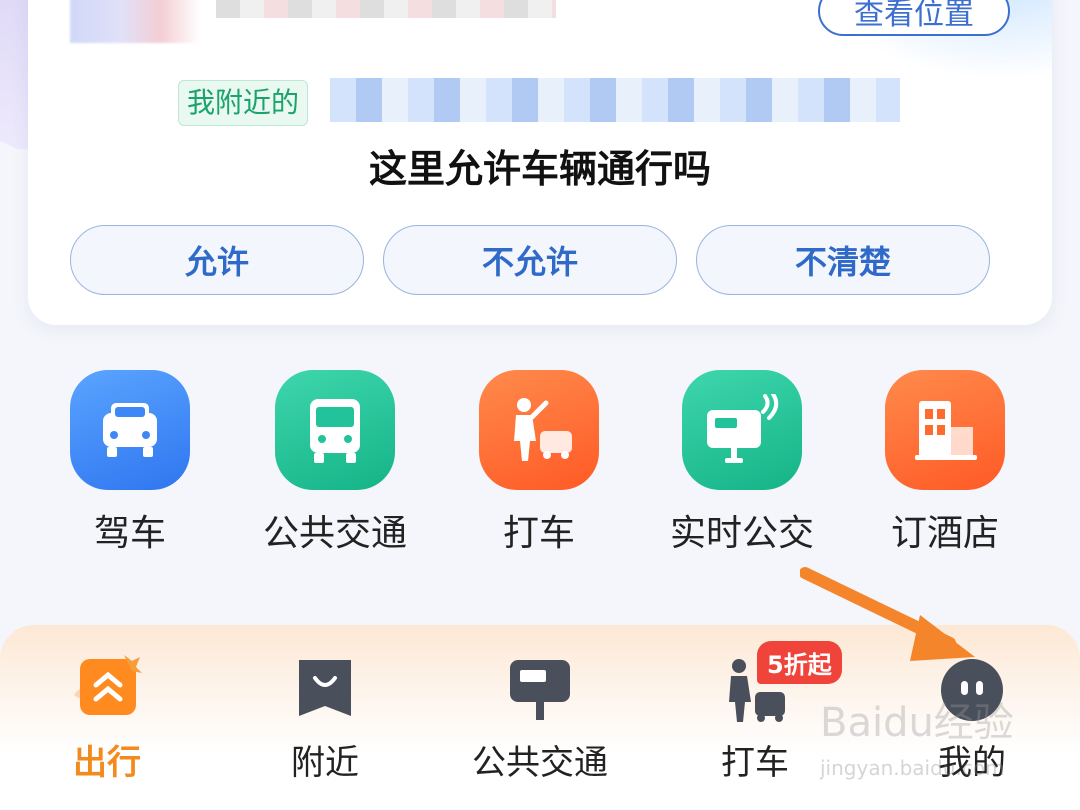  Describe the element at coordinates (530, 260) in the screenshot. I see `not-allow-button: 不允许` at that location.